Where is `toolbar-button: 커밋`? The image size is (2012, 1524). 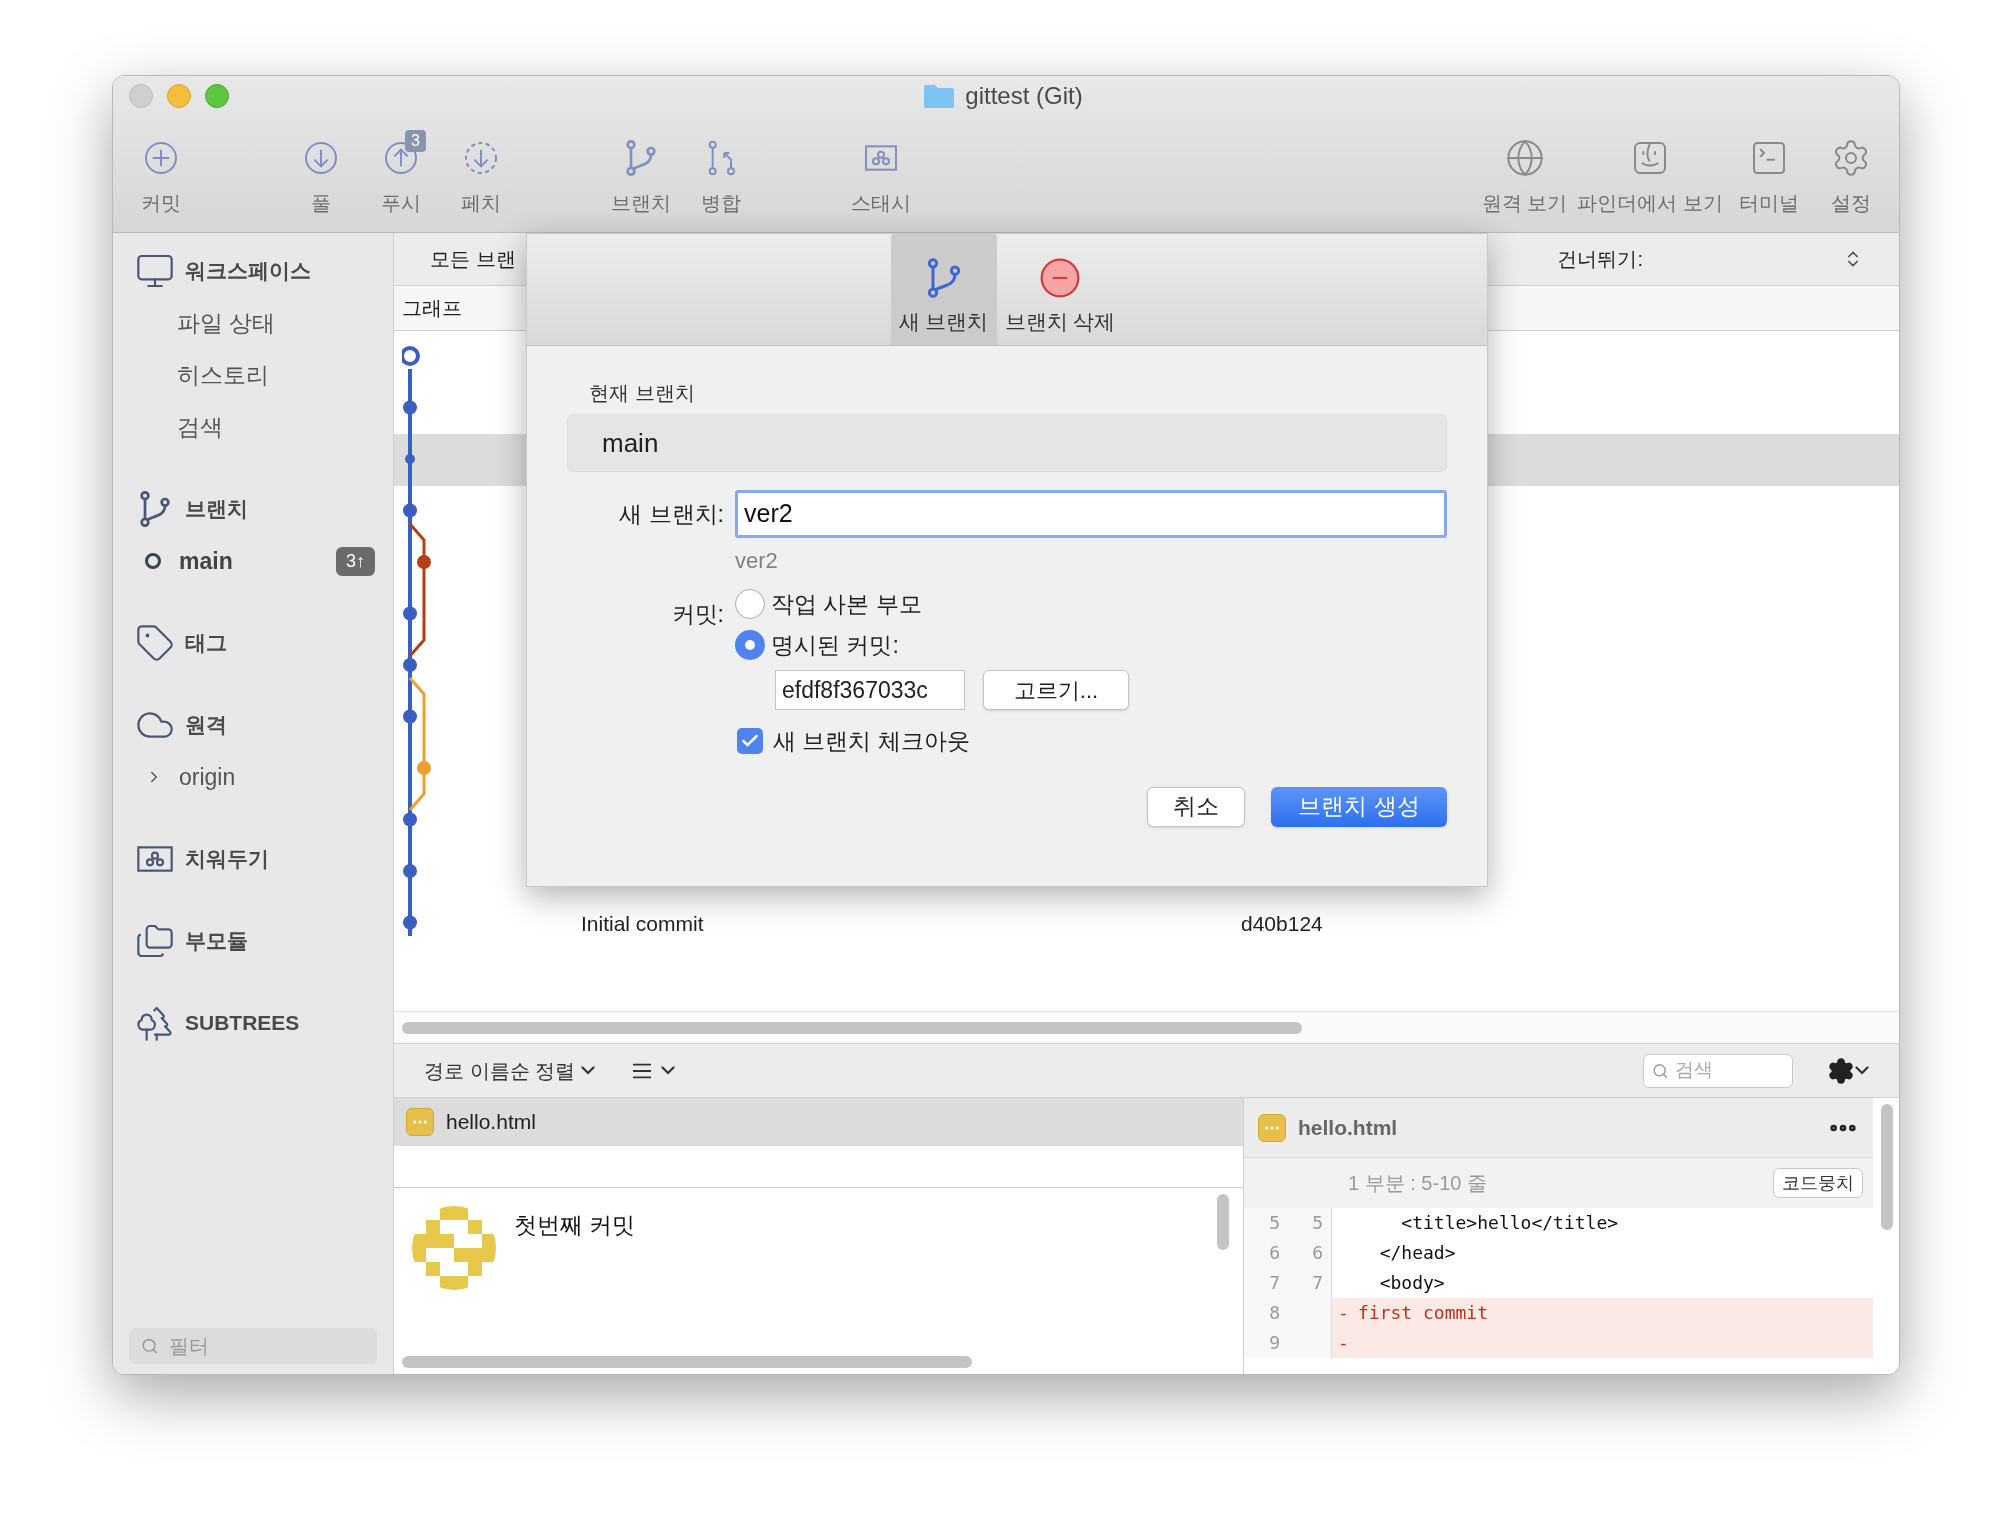
toolbar-button: 커밋 is located at coordinates (161, 174).